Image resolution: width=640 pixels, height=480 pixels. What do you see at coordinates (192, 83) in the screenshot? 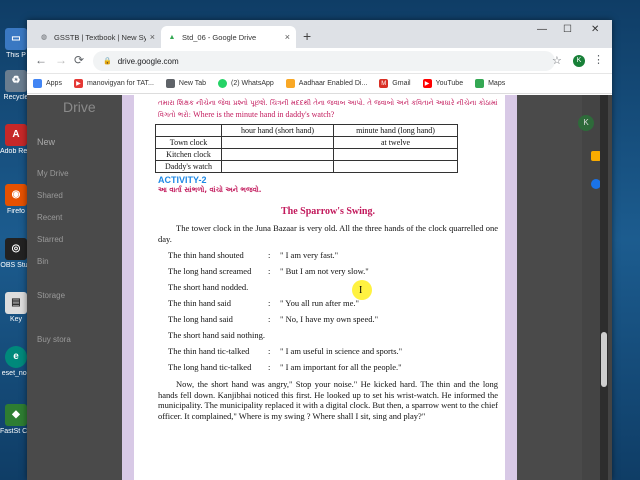
I see `bookmark-label: New Tab` at bounding box center [192, 83].